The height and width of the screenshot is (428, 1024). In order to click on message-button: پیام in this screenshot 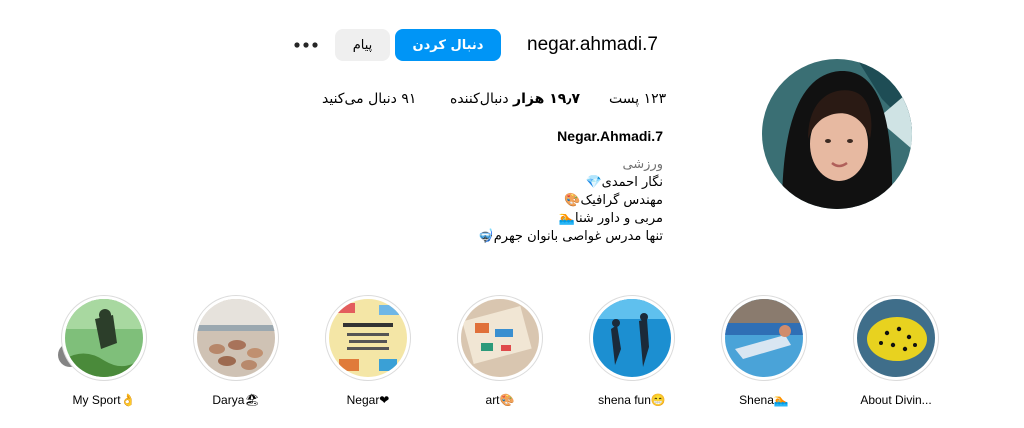, I will do `click(362, 45)`.